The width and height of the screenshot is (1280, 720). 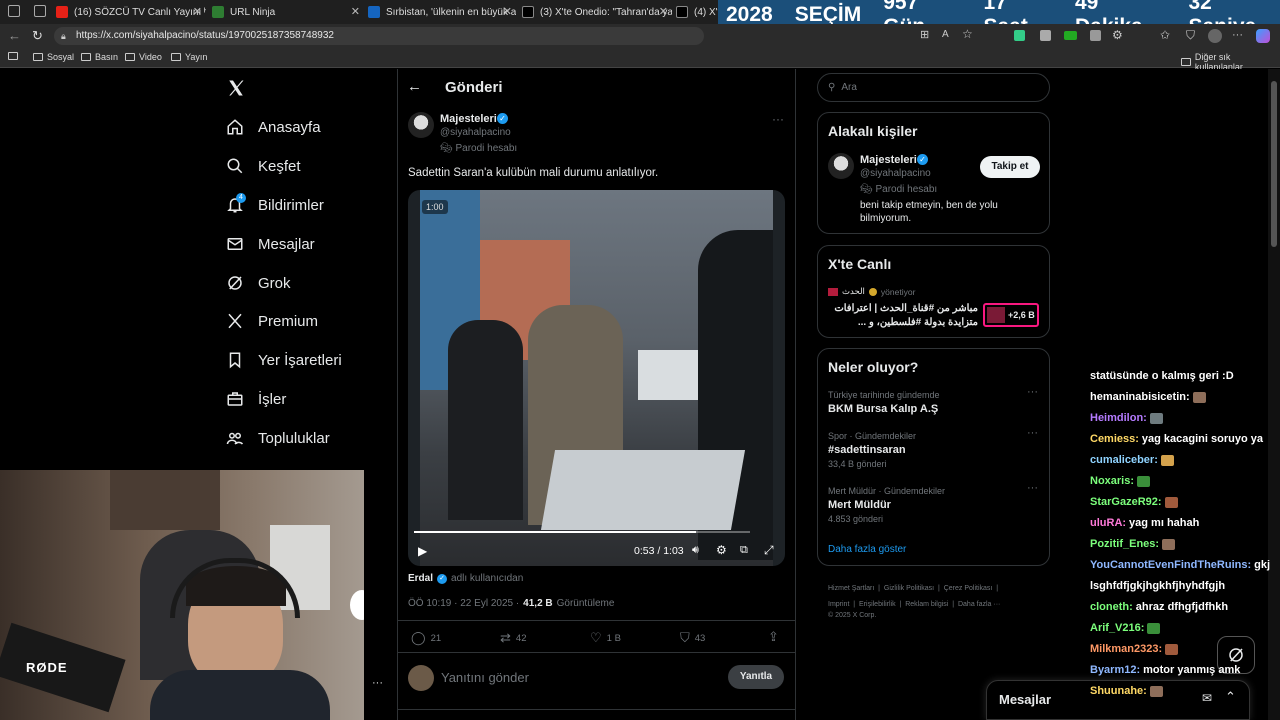 I want to click on nav-home: Anasayfa, so click(x=273, y=127).